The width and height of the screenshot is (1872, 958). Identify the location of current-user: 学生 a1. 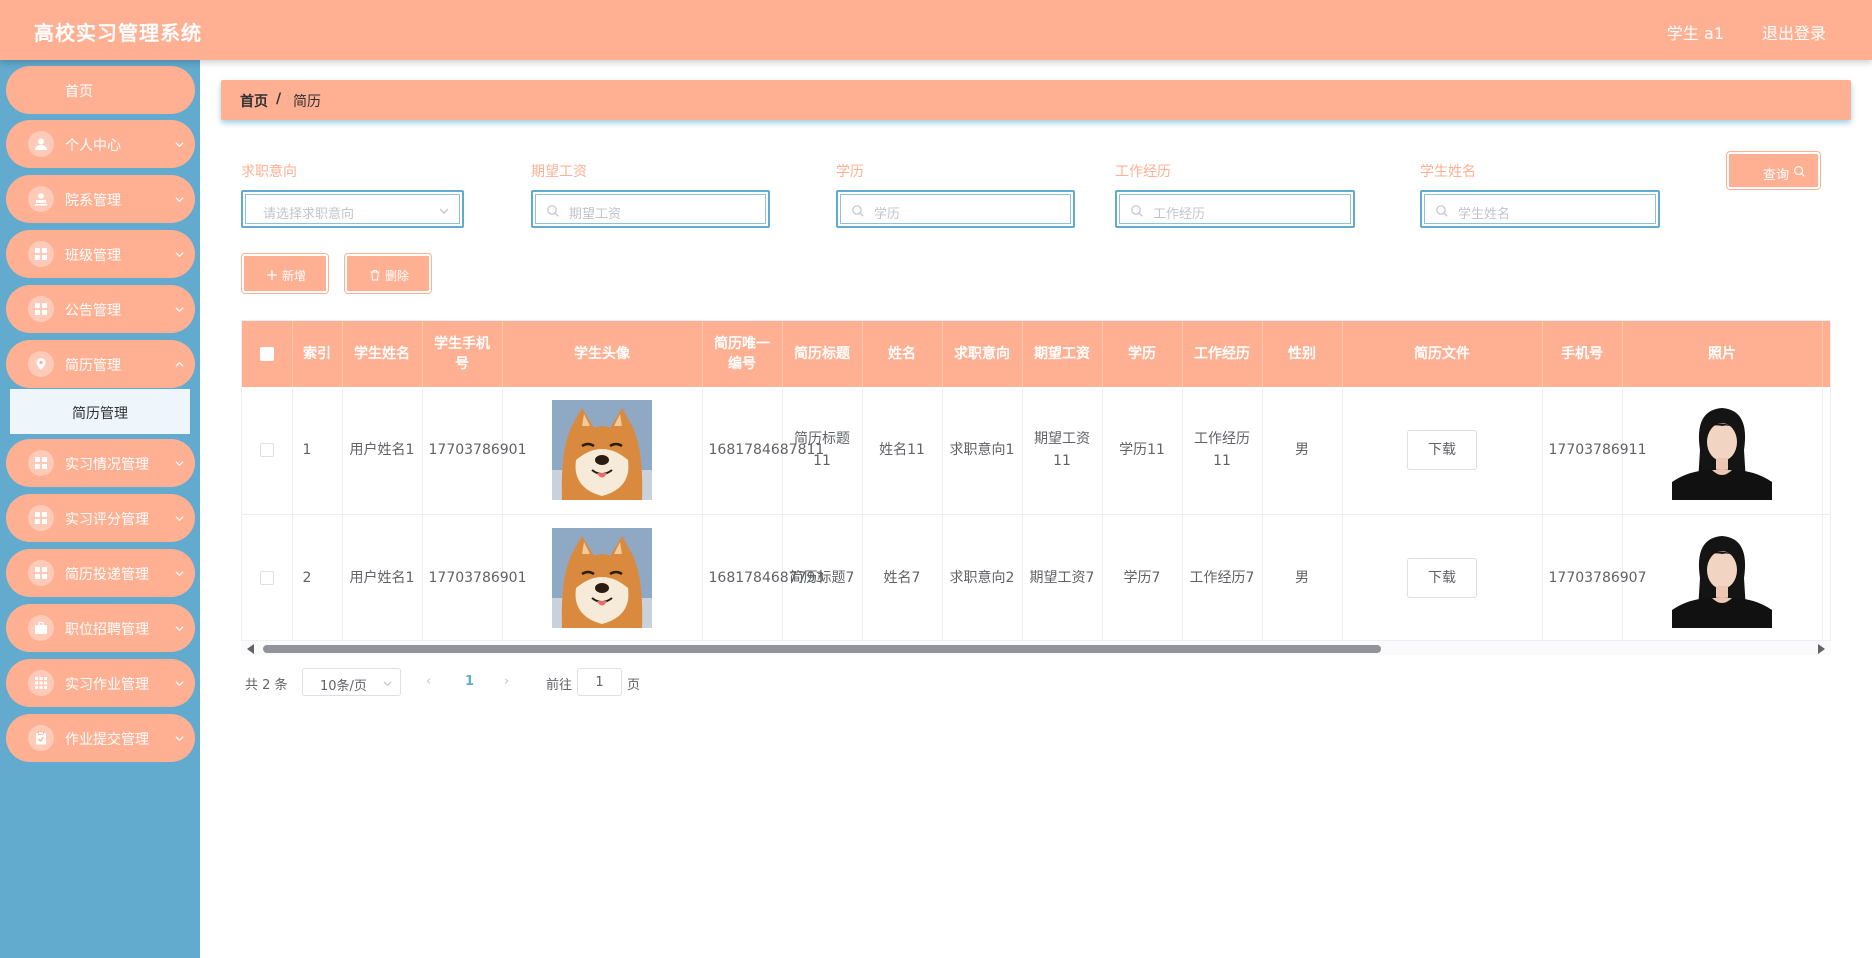
(1695, 33).